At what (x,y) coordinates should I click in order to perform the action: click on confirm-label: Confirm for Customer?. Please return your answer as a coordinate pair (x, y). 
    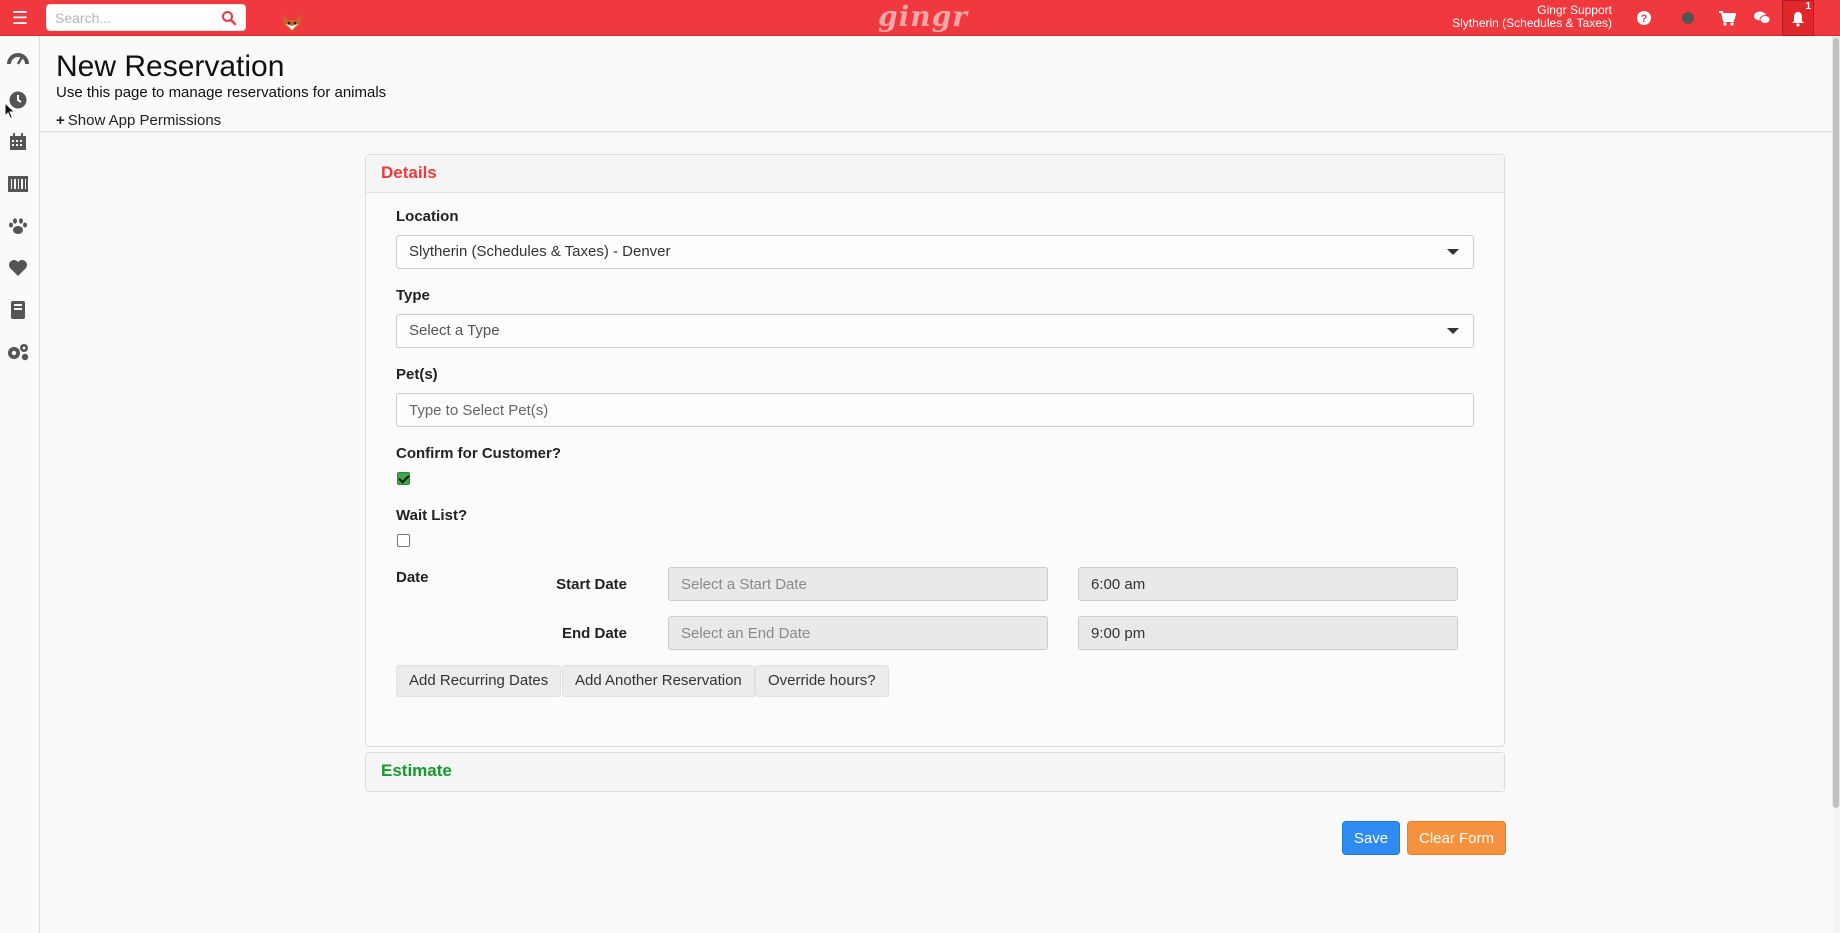
    Looking at the image, I should click on (478, 453).